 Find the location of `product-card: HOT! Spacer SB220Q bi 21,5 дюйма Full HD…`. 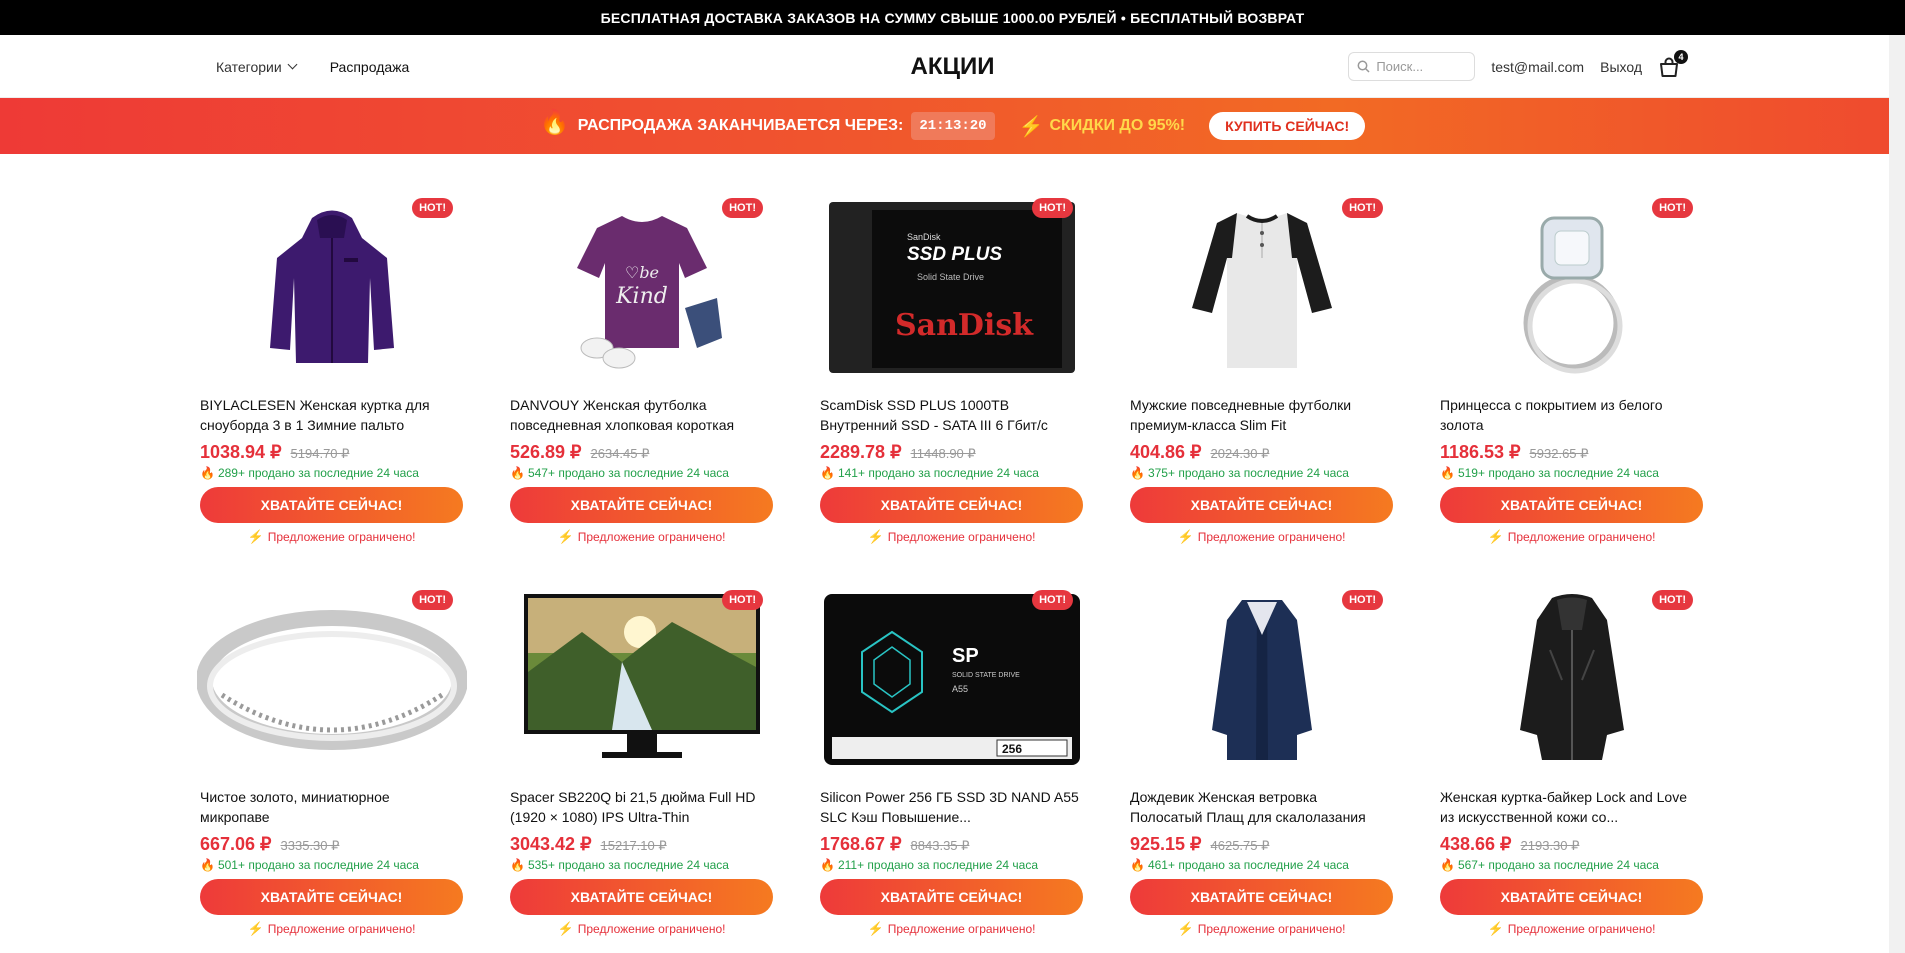

product-card: HOT! Spacer SB220Q bi 21,5 дюйма Full HD… is located at coordinates (641, 764).